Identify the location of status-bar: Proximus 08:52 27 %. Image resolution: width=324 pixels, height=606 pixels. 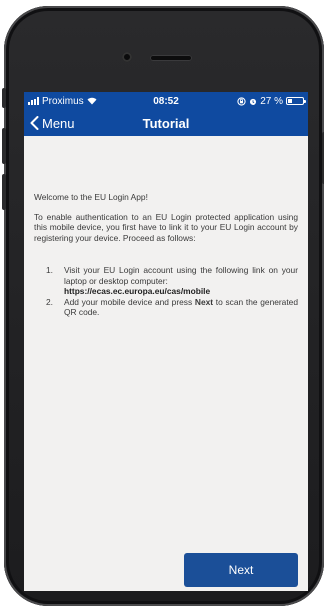
(166, 101).